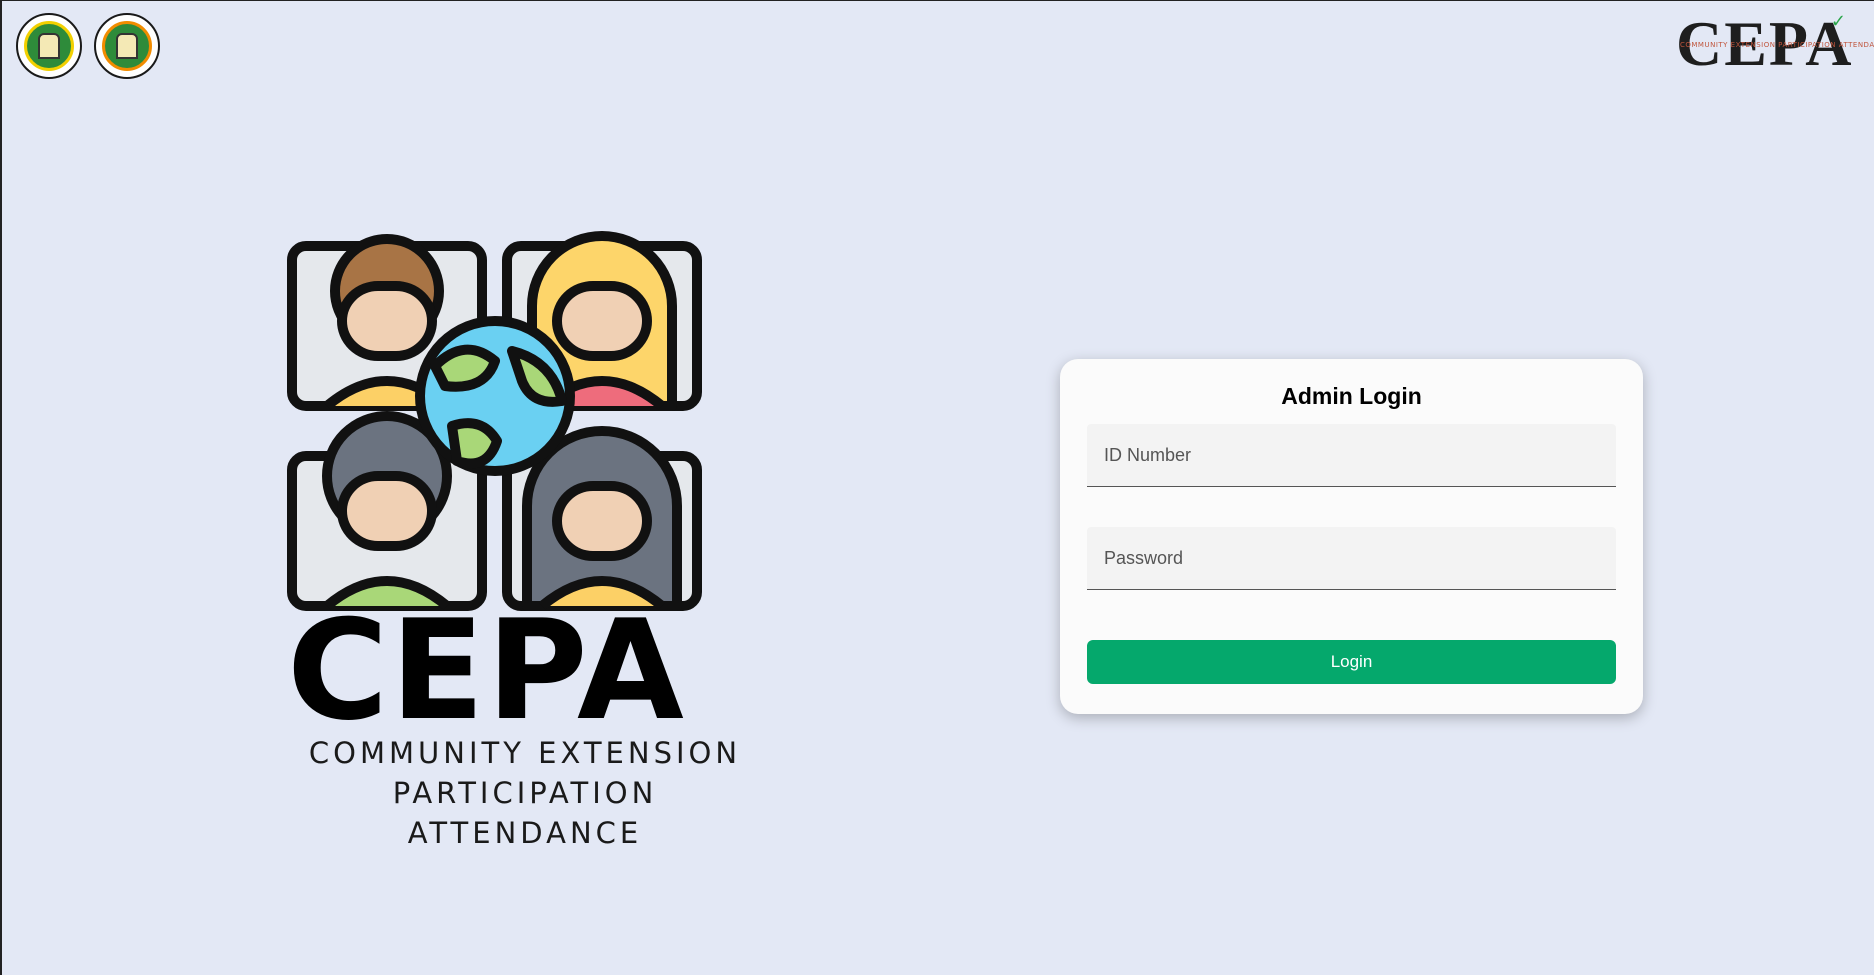 The image size is (1874, 975). I want to click on id-number-field-wrapper, so click(1351, 455).